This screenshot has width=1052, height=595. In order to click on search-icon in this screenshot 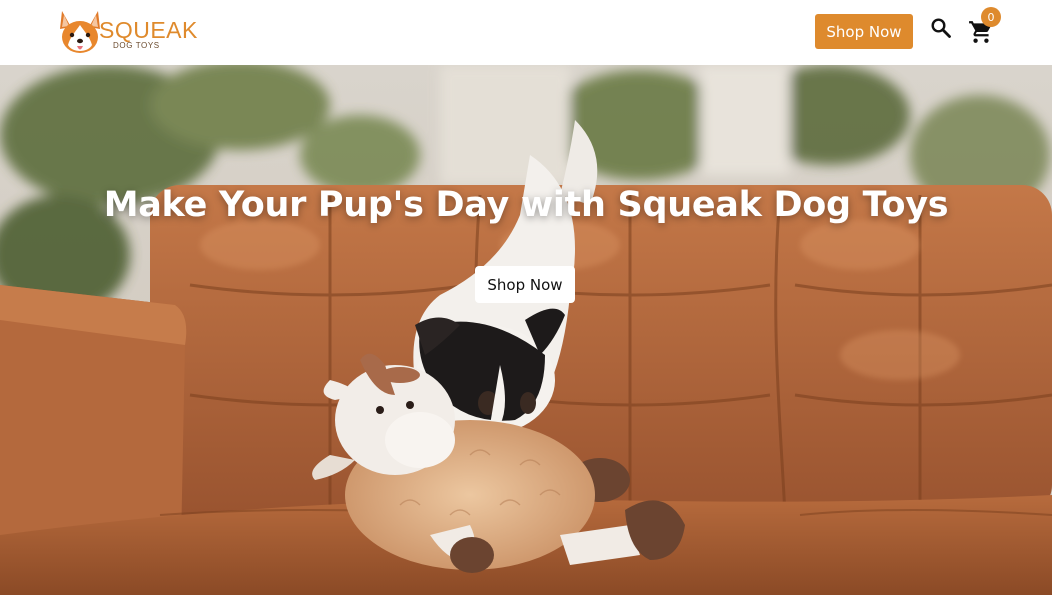, I will do `click(941, 28)`.